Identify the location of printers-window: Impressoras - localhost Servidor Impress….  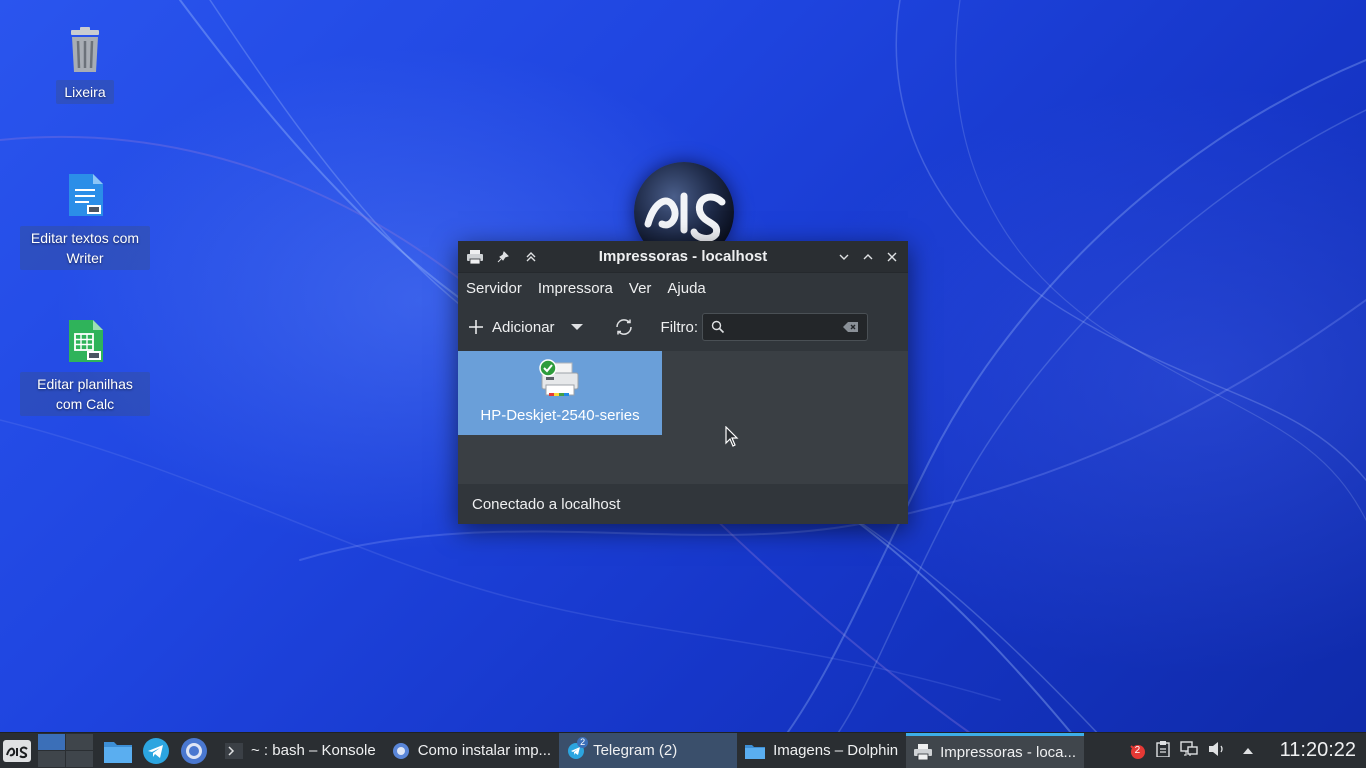
(683, 382).